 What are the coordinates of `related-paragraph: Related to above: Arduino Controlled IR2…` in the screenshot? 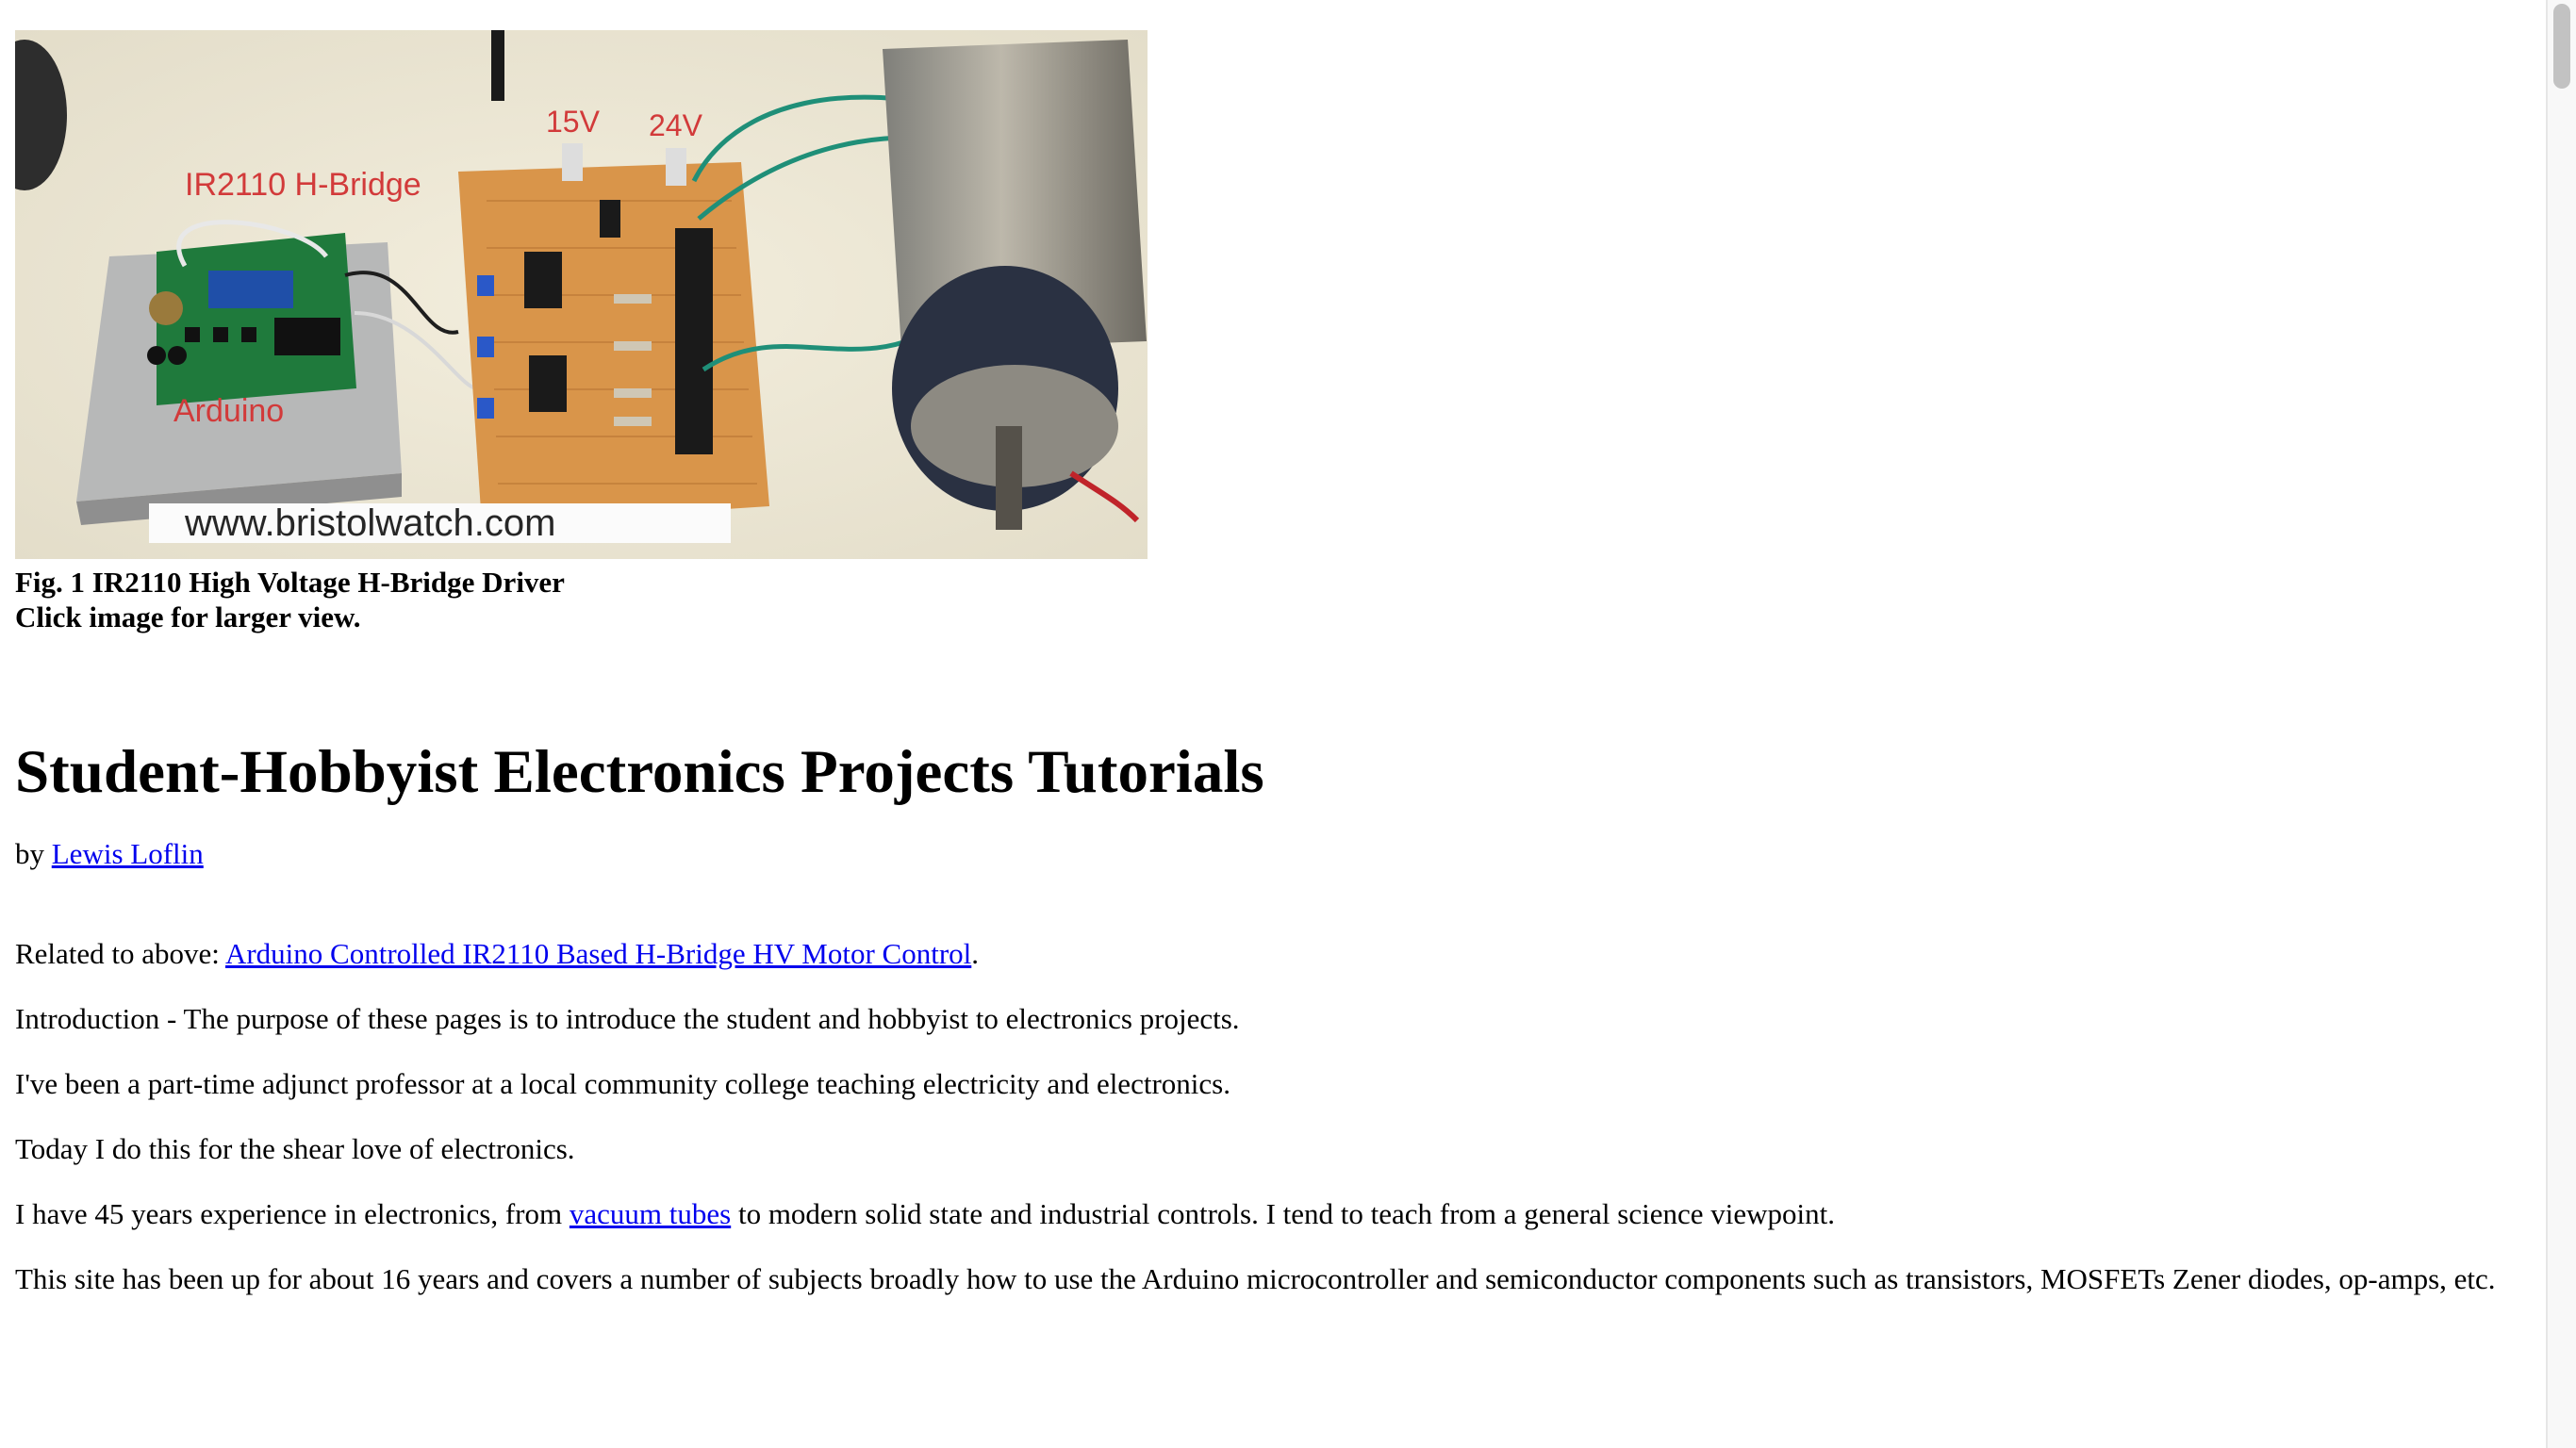 It's located at (1269, 953).